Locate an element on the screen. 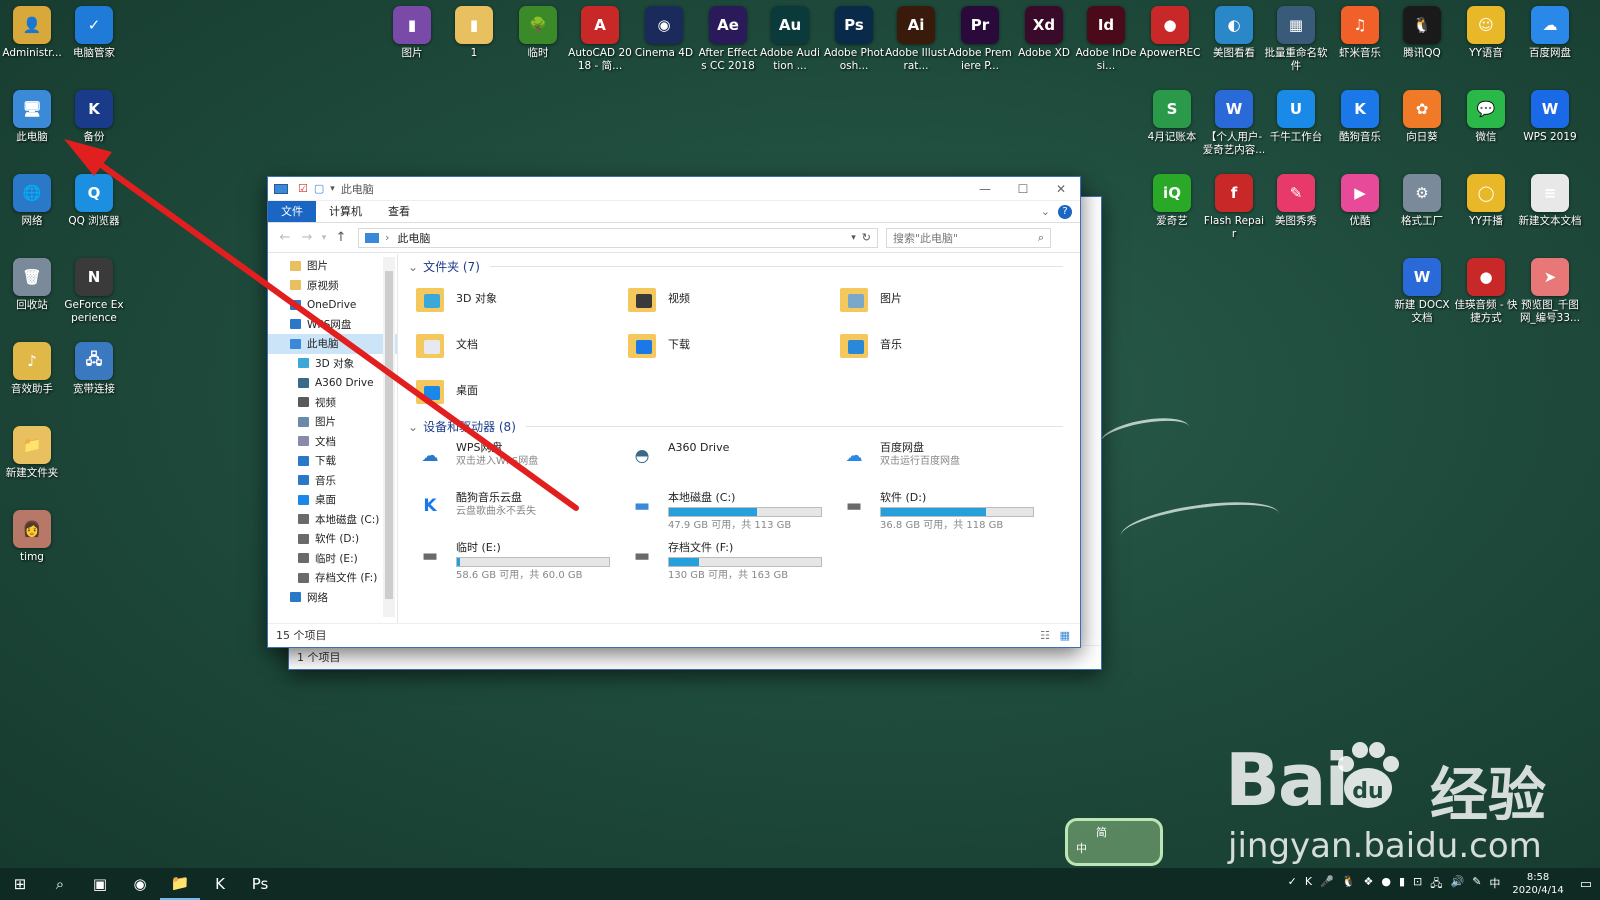 Image resolution: width=1600 pixels, height=900 pixels. nav-item: 视频 is located at coordinates (332, 403).